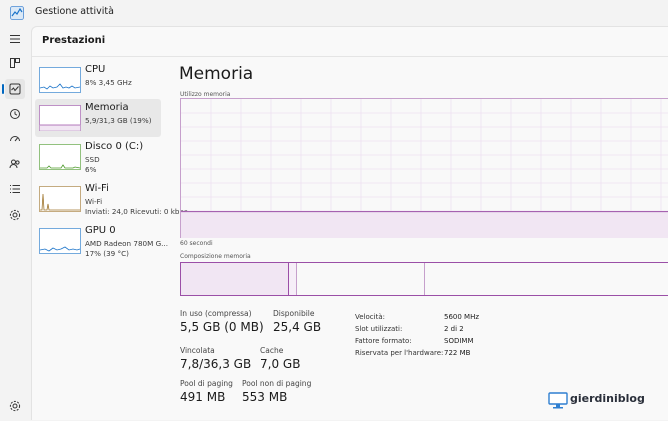  What do you see at coordinates (206, 383) in the screenshot?
I see `paged-pool-label: Pool di paging` at bounding box center [206, 383].